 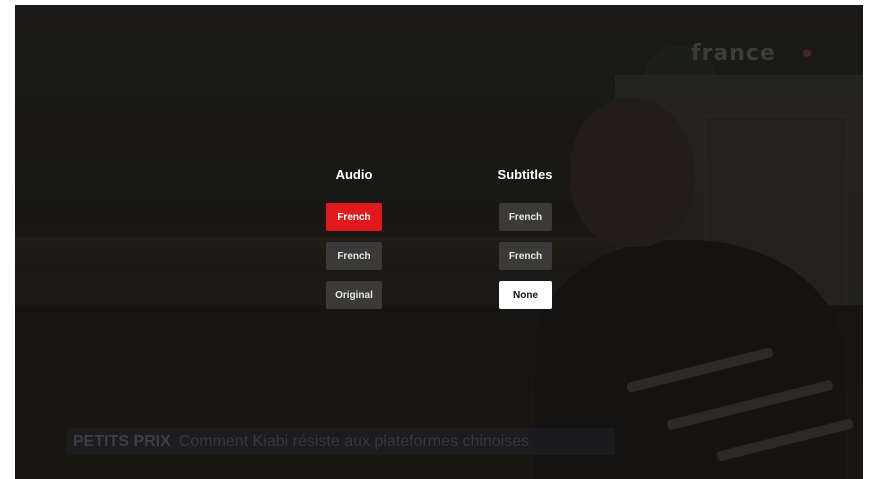 What do you see at coordinates (807, 53) in the screenshot?
I see `channel-logo-dot` at bounding box center [807, 53].